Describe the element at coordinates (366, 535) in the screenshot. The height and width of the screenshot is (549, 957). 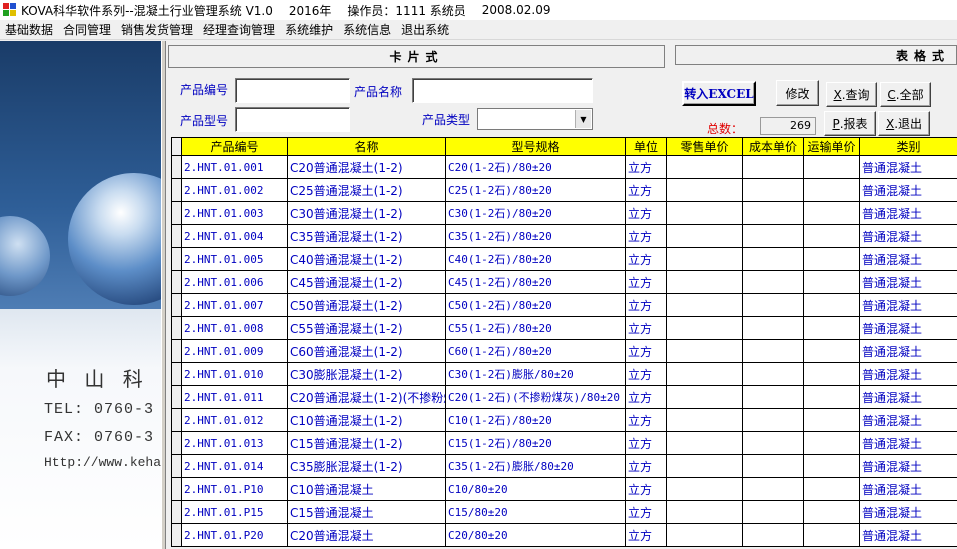
I see `cell-name: C20普通混凝土` at that location.